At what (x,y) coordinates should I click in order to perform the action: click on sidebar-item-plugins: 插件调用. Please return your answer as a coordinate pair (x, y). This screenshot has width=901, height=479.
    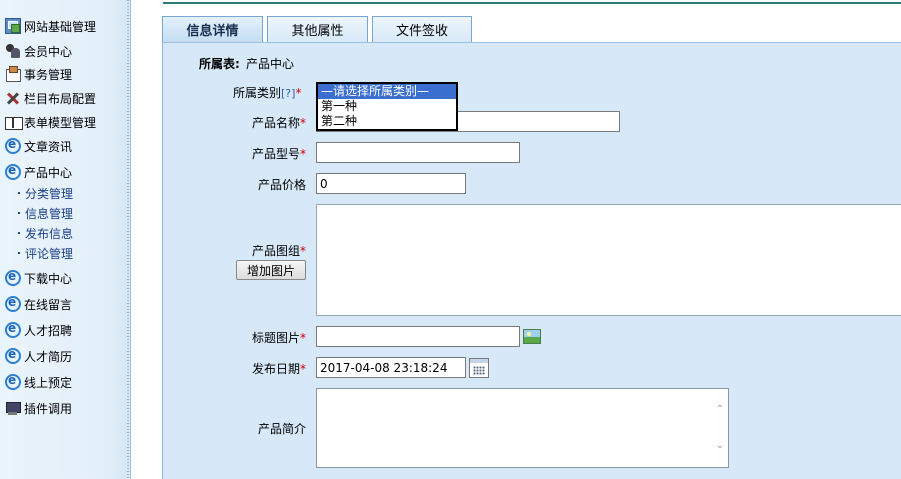
    Looking at the image, I should click on (38, 408).